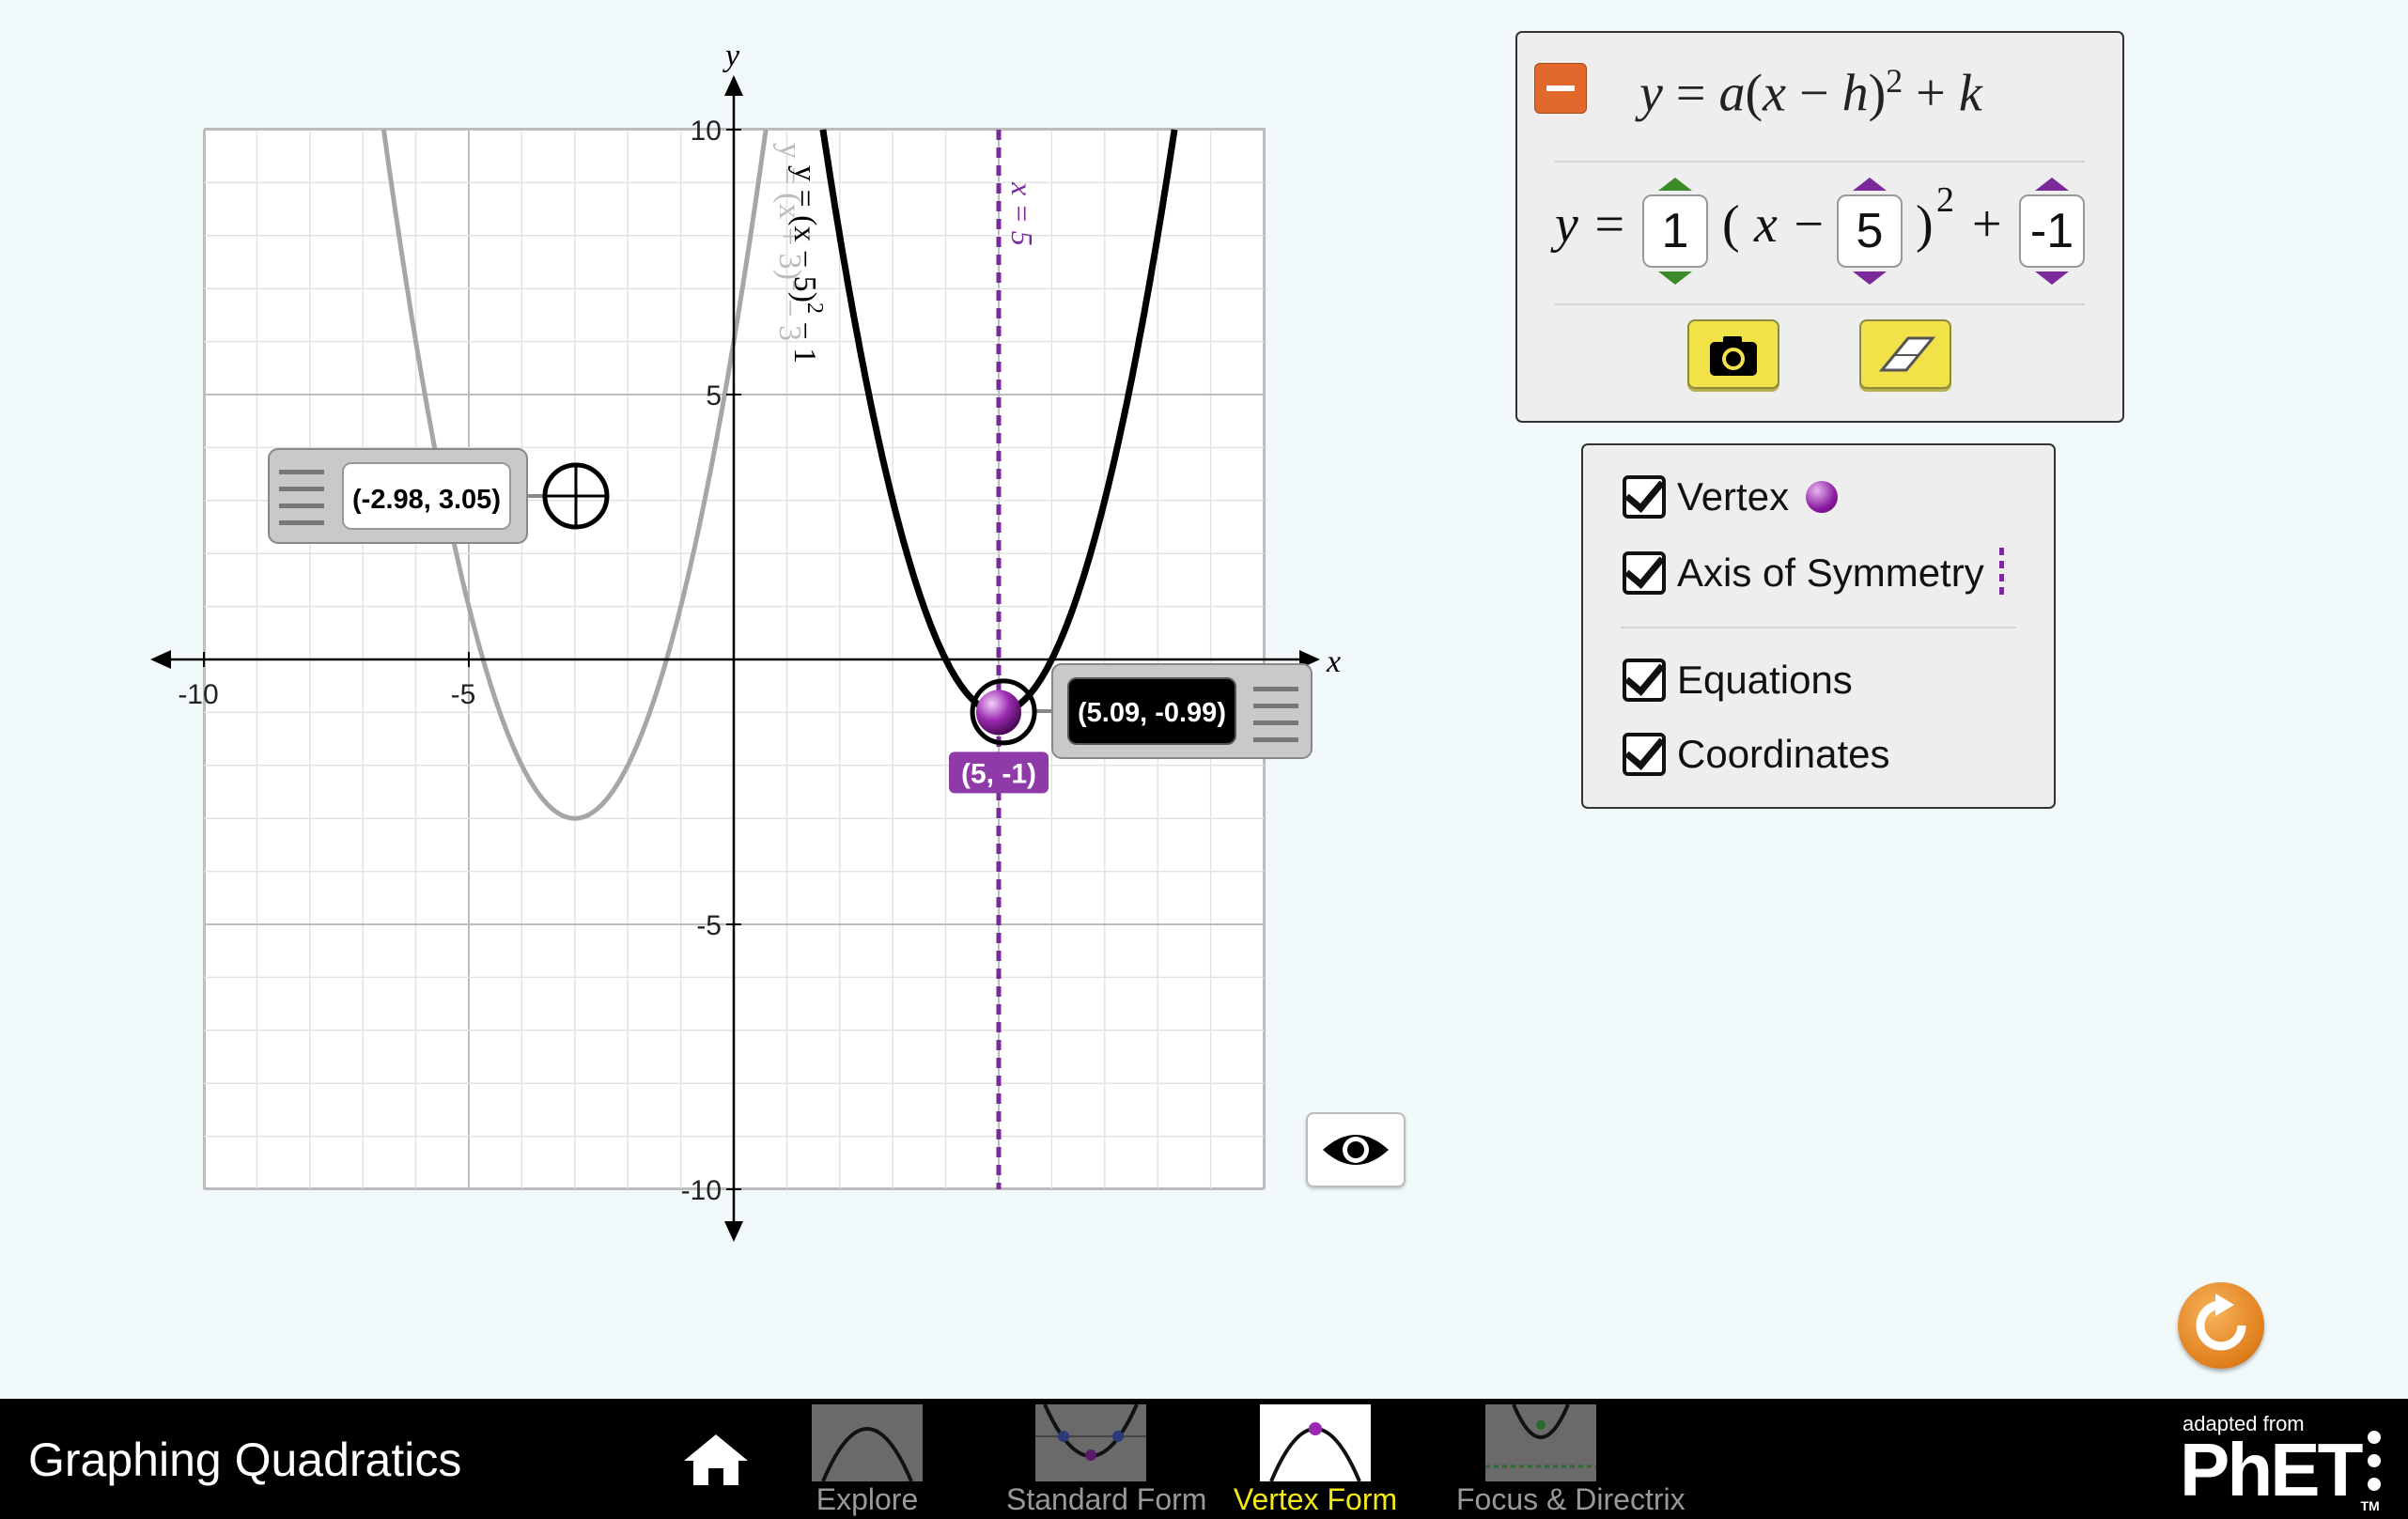 This screenshot has width=2408, height=1519. Describe the element at coordinates (714, 395) in the screenshot. I see `y-tick-label: 5` at that location.